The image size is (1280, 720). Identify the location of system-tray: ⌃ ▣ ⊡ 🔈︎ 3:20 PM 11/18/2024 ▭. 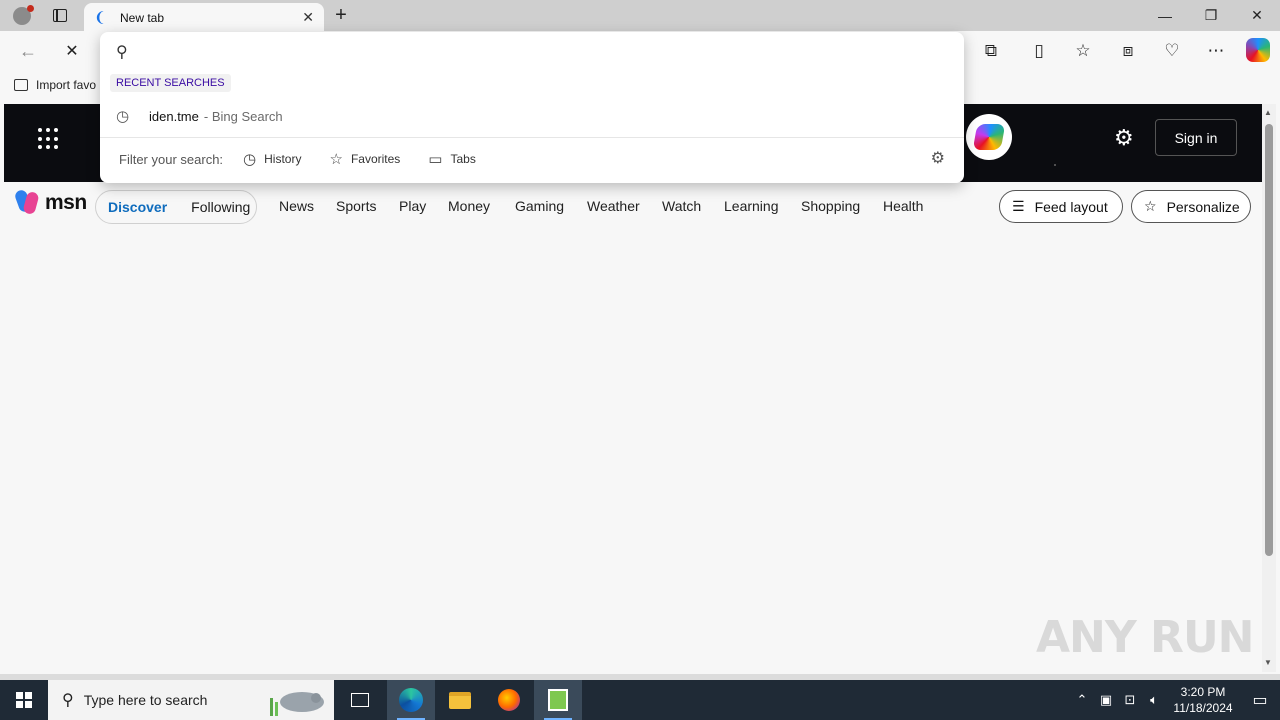
(1175, 700).